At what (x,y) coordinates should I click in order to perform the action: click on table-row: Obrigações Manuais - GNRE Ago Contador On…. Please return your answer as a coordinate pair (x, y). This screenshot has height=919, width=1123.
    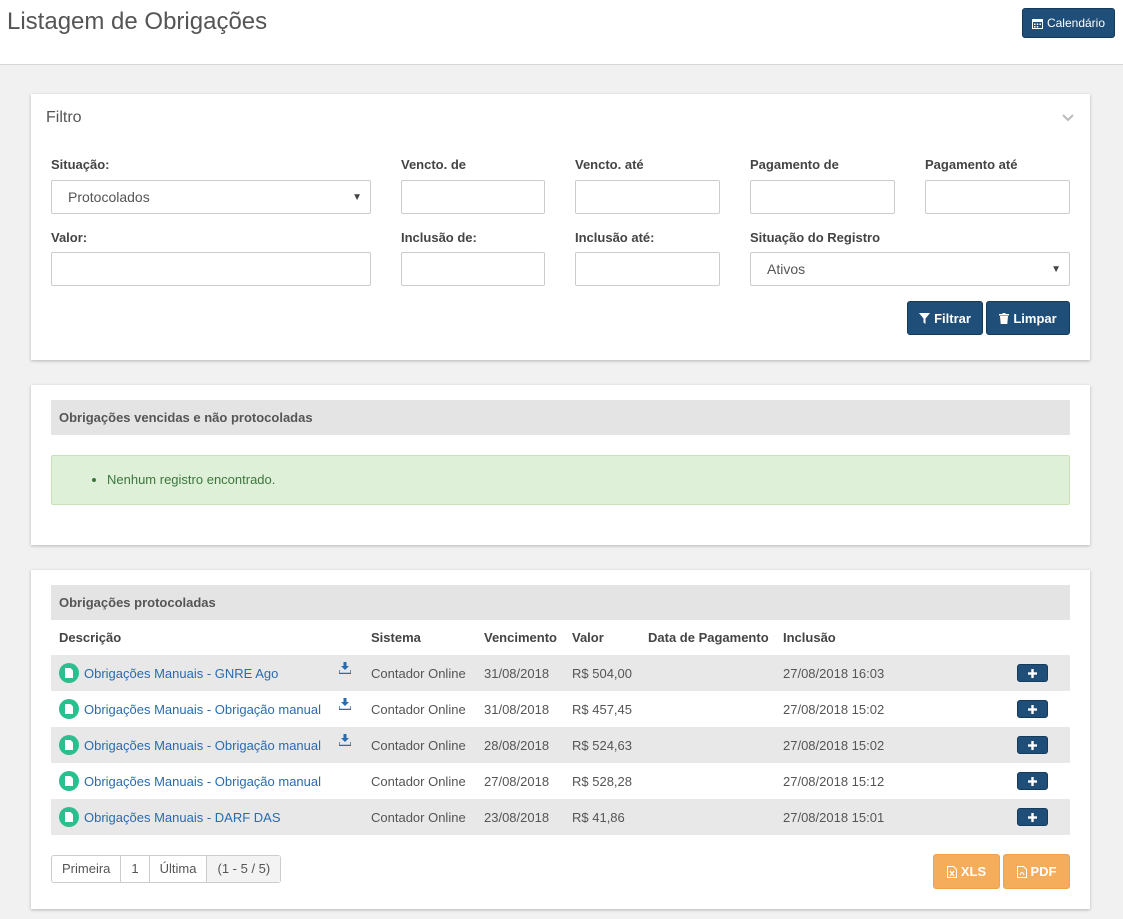
    Looking at the image, I should click on (560, 673).